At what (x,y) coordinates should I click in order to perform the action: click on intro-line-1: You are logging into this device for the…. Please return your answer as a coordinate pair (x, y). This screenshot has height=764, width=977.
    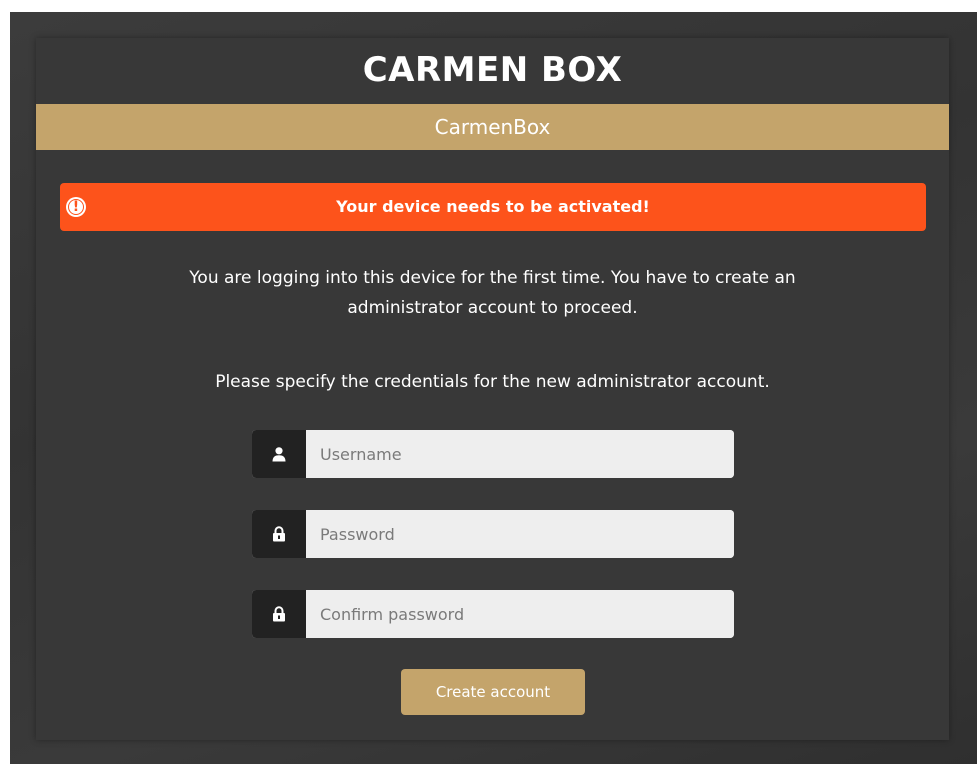
    Looking at the image, I should click on (492, 278).